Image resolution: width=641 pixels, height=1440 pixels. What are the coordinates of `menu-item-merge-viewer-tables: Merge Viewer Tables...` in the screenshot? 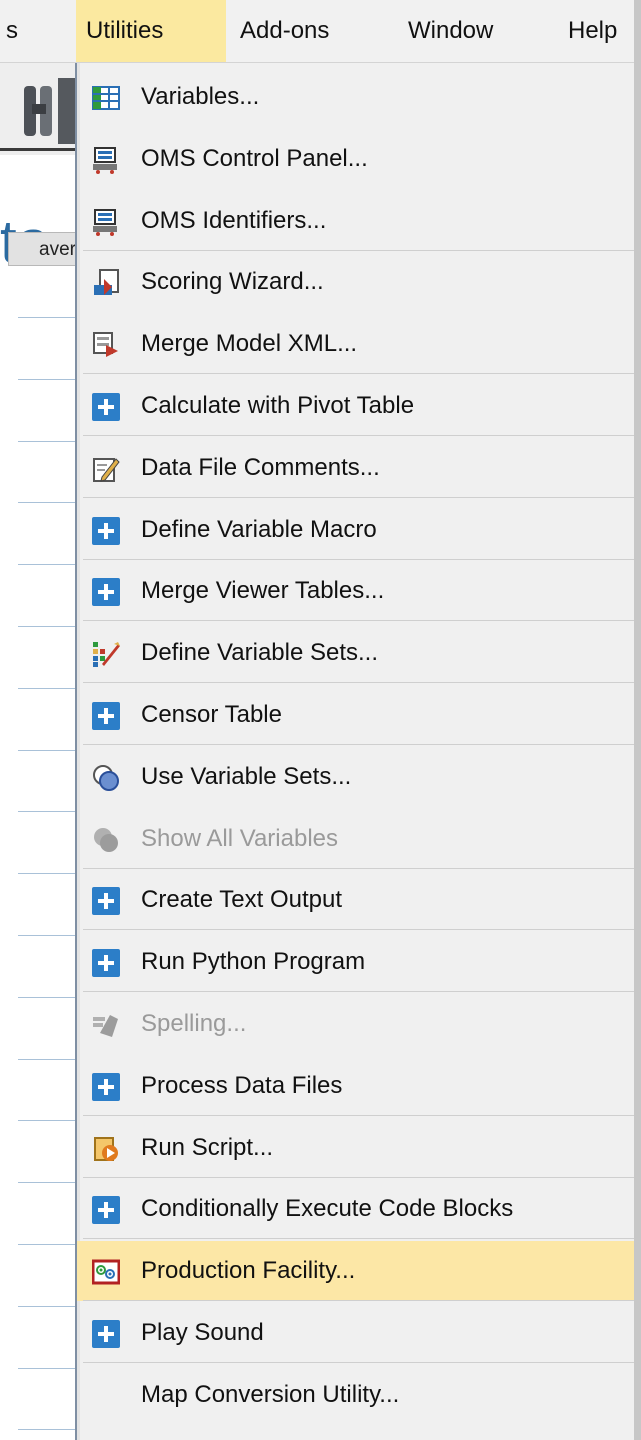 It's located at (359, 591).